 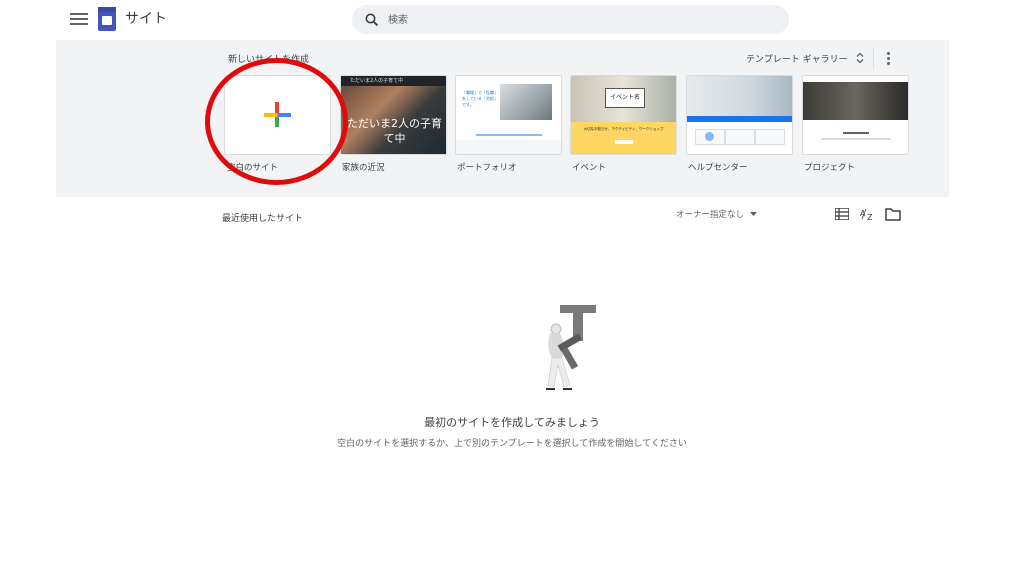 What do you see at coordinates (842, 214) in the screenshot?
I see `list-view-icon` at bounding box center [842, 214].